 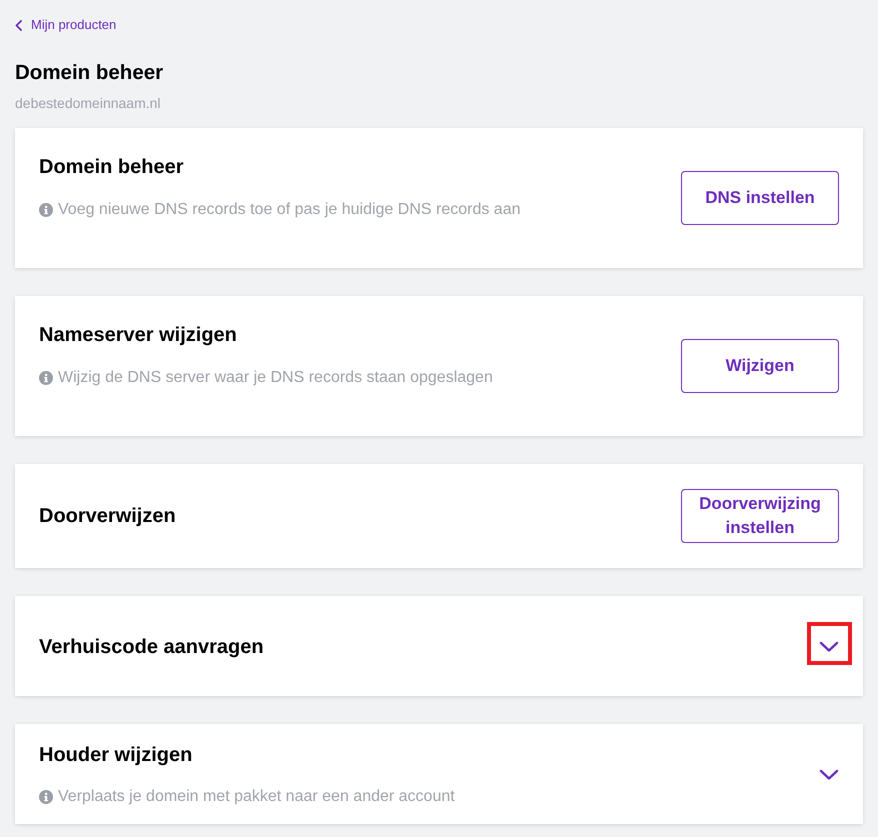 What do you see at coordinates (760, 365) in the screenshot?
I see `action-button: Wijzigen` at bounding box center [760, 365].